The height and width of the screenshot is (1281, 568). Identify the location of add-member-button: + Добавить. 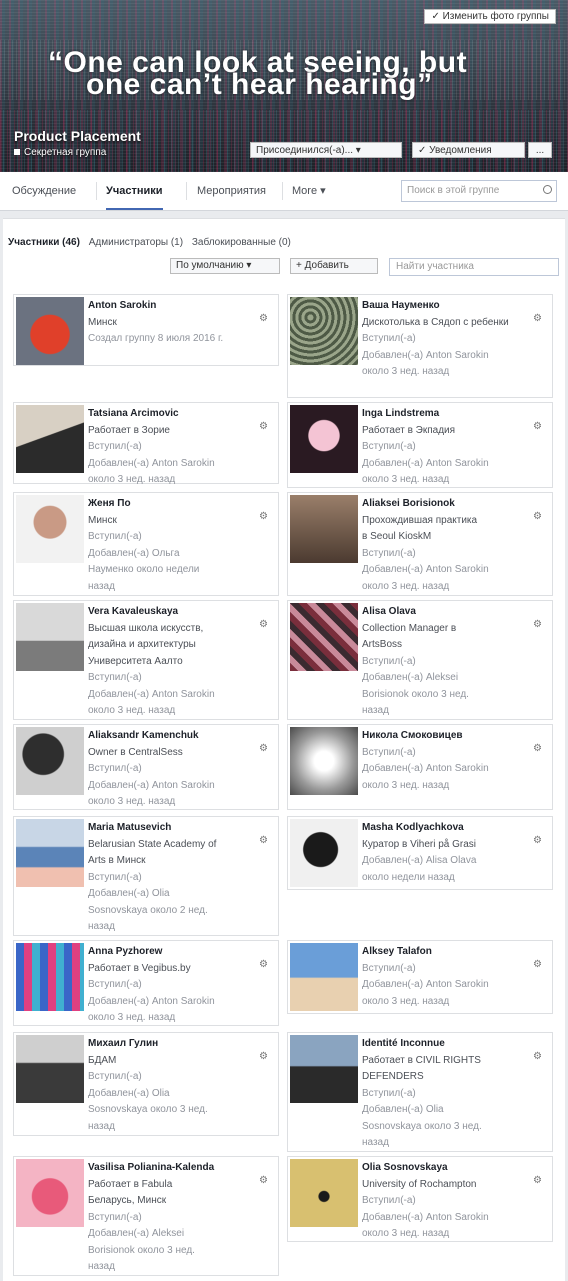
(334, 266).